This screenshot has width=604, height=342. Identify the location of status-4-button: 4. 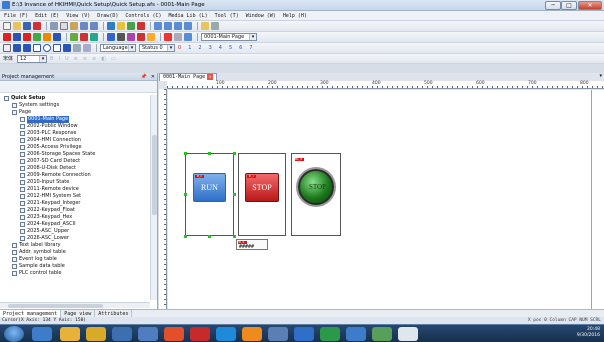
(220, 48).